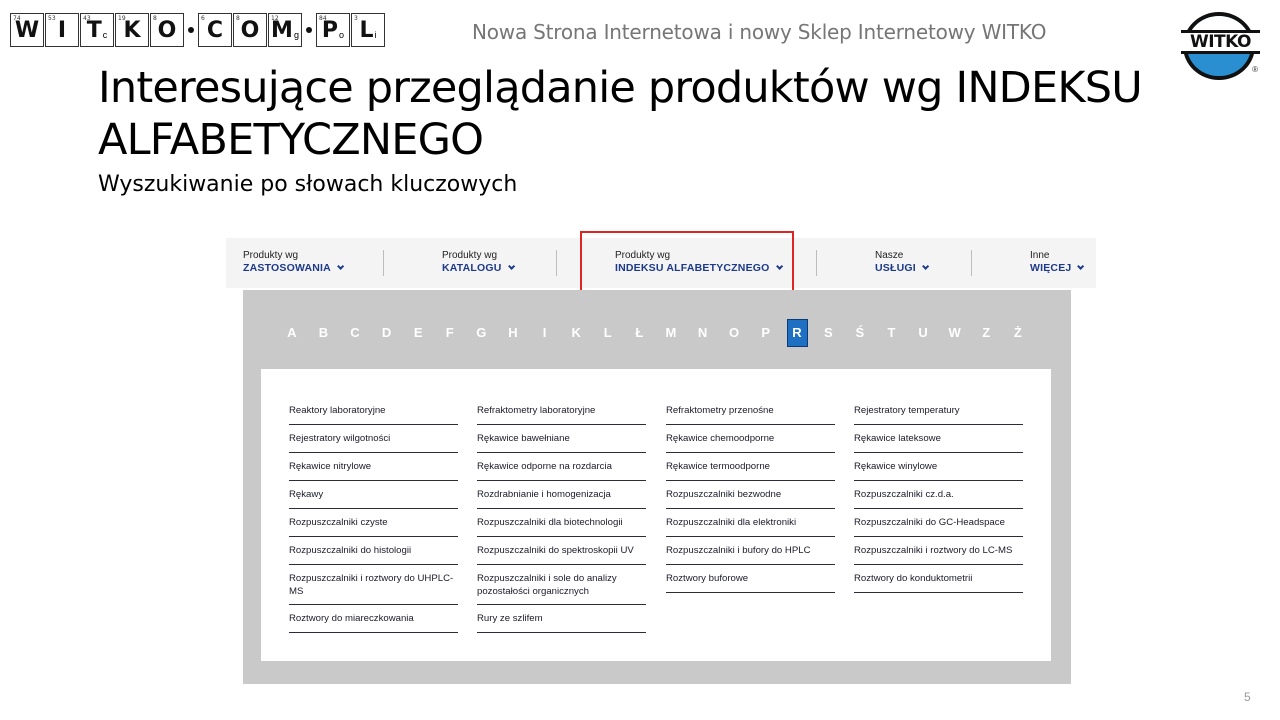 The height and width of the screenshot is (720, 1280). I want to click on alphabet-letter: E, so click(418, 333).